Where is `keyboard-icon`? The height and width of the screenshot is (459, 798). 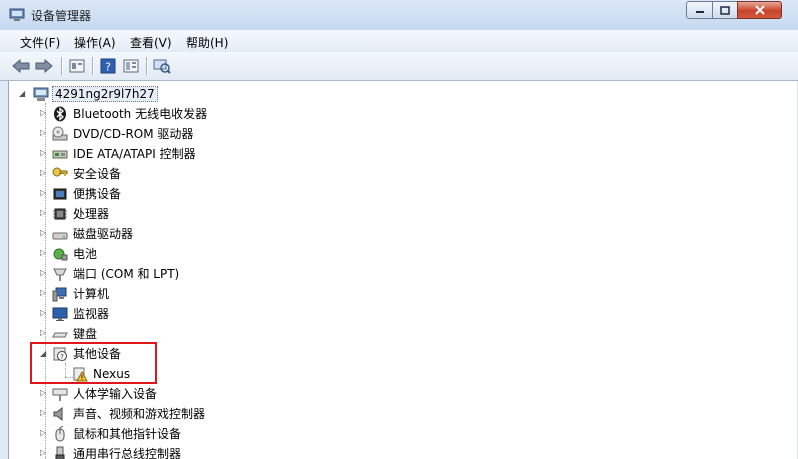
keyboard-icon is located at coordinates (60, 334).